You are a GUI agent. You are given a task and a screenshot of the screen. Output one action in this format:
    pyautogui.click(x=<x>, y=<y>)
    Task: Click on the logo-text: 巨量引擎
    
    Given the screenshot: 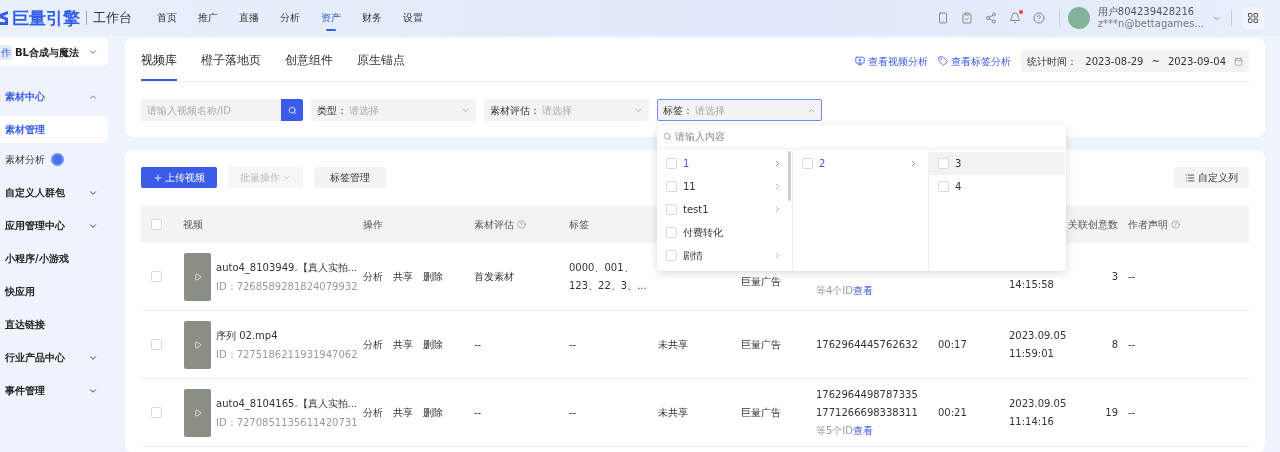 What is the action you would take?
    pyautogui.click(x=46, y=18)
    